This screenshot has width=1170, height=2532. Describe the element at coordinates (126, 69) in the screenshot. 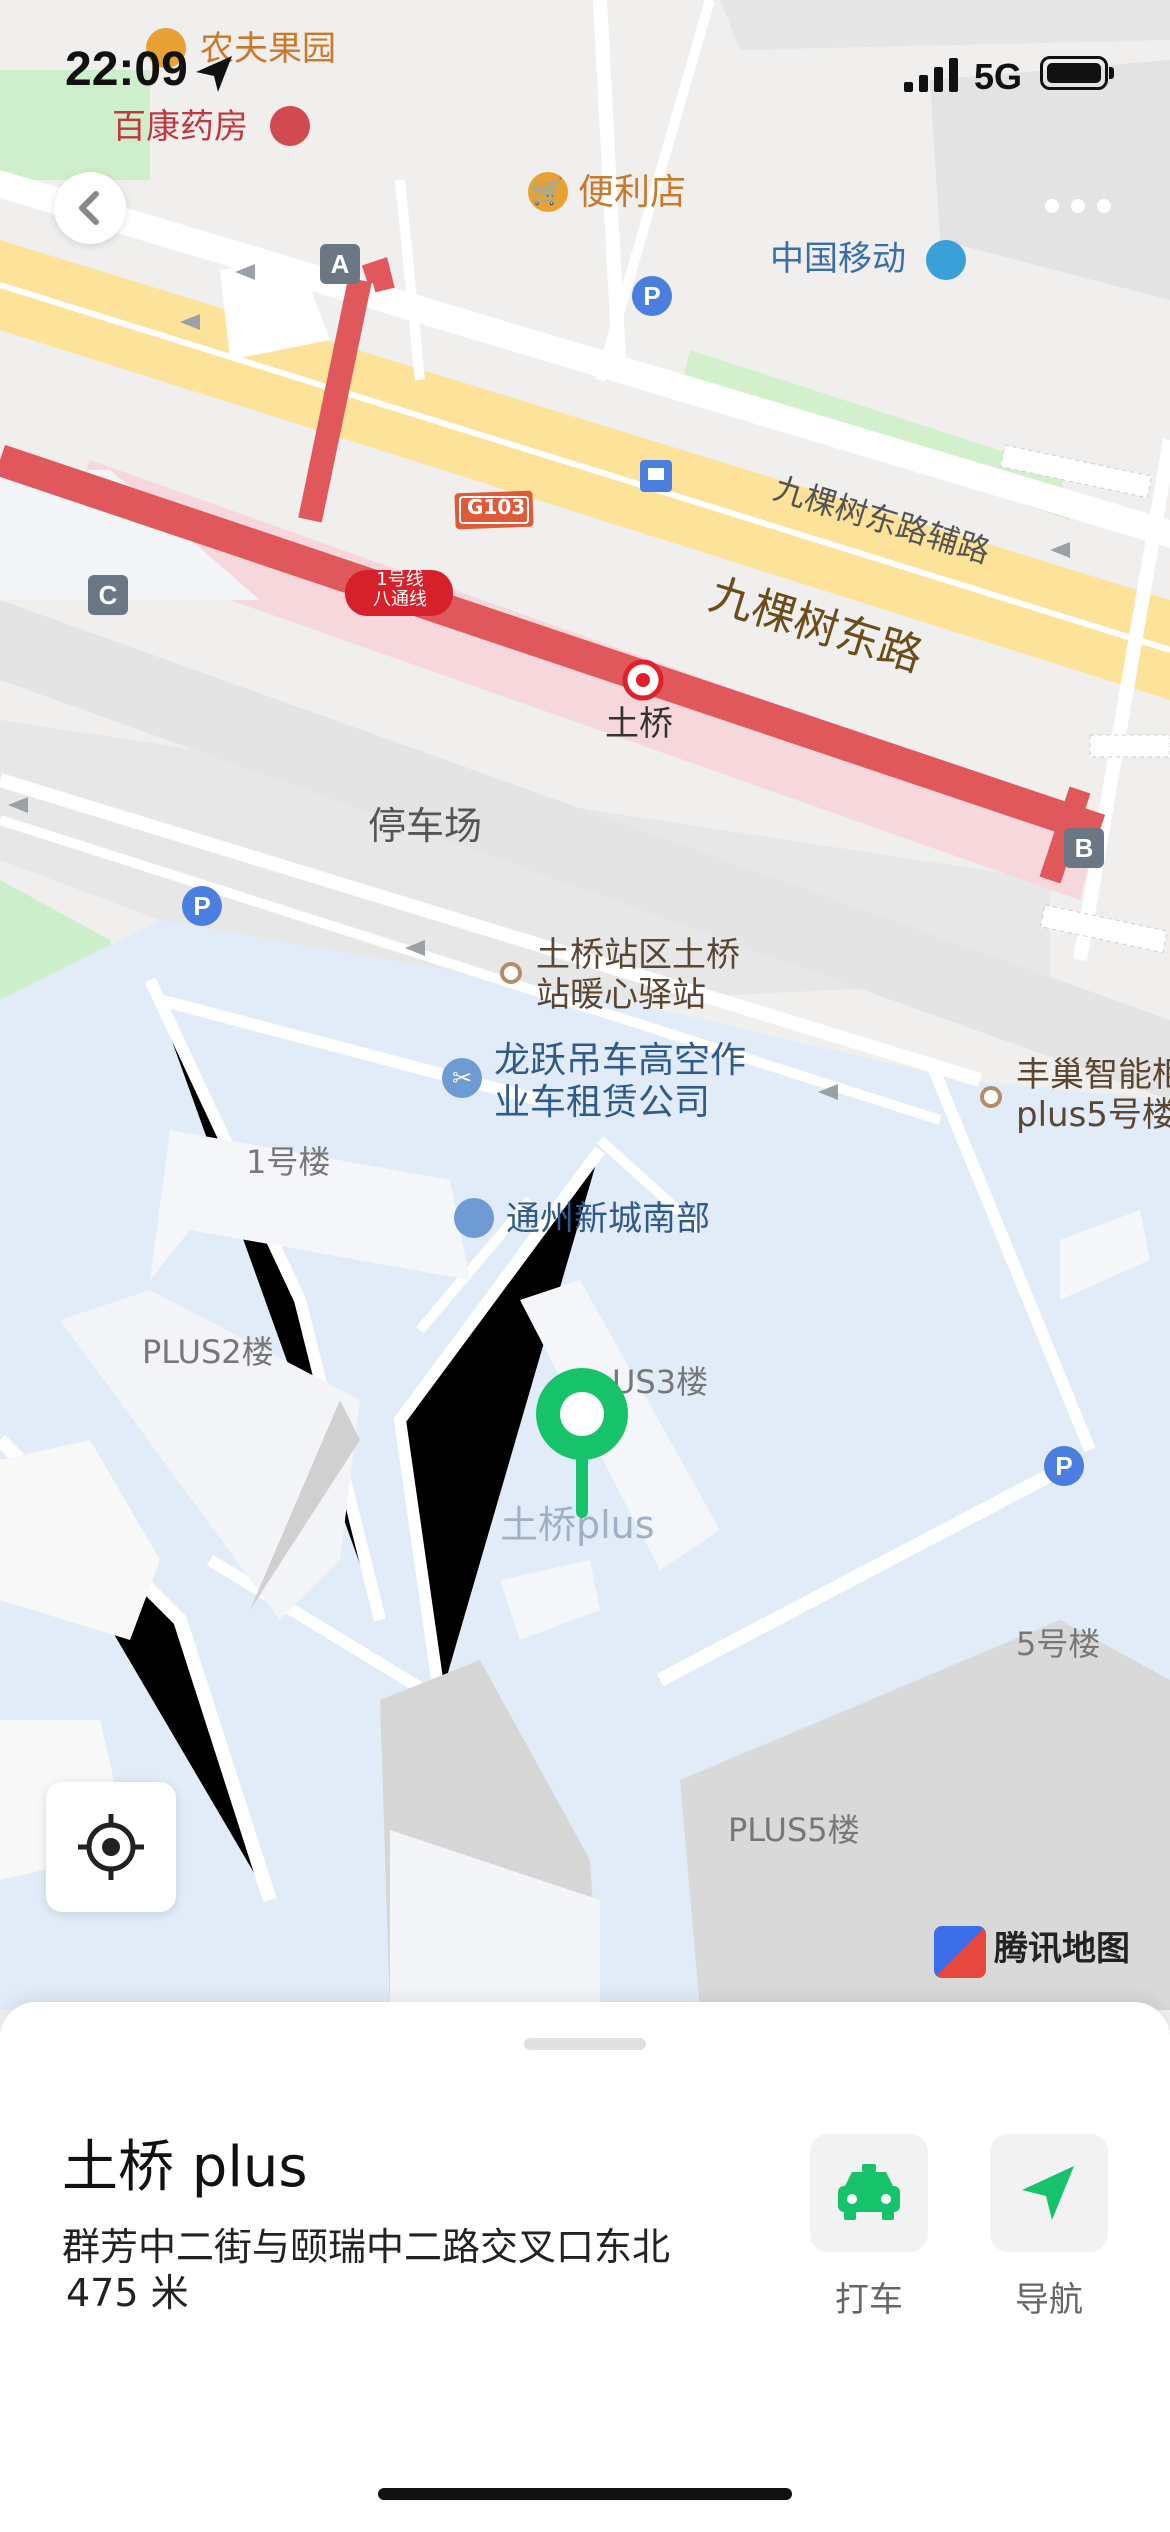

I see `status-time: 22:09` at that location.